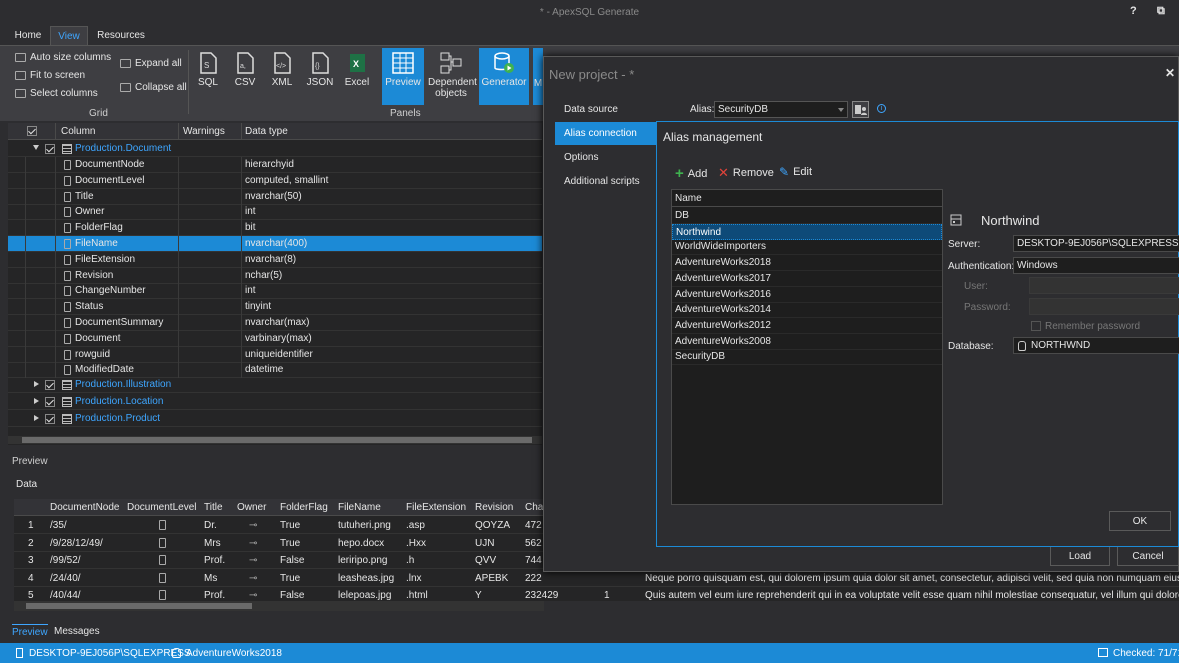  I want to click on preview-horizontal-scrollbar, so click(279, 606).